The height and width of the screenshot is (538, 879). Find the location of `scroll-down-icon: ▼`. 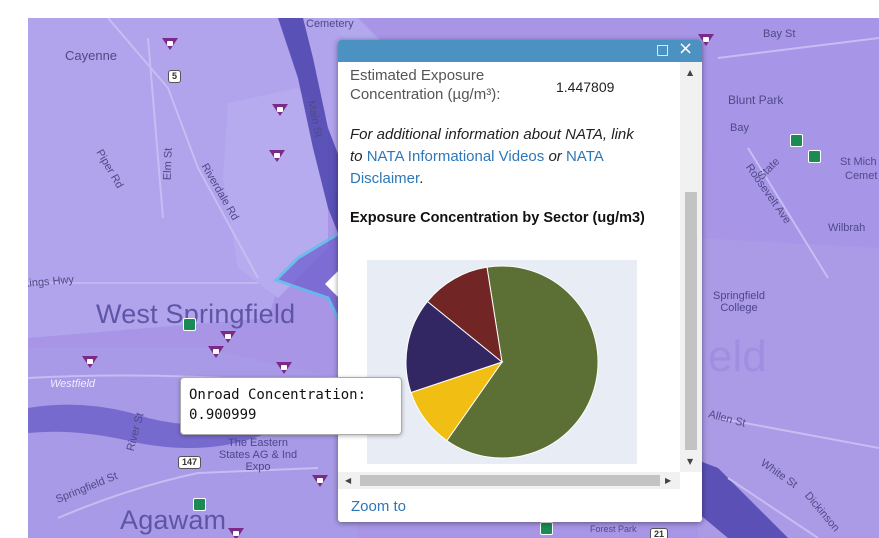

scroll-down-icon: ▼ is located at coordinates (690, 461).